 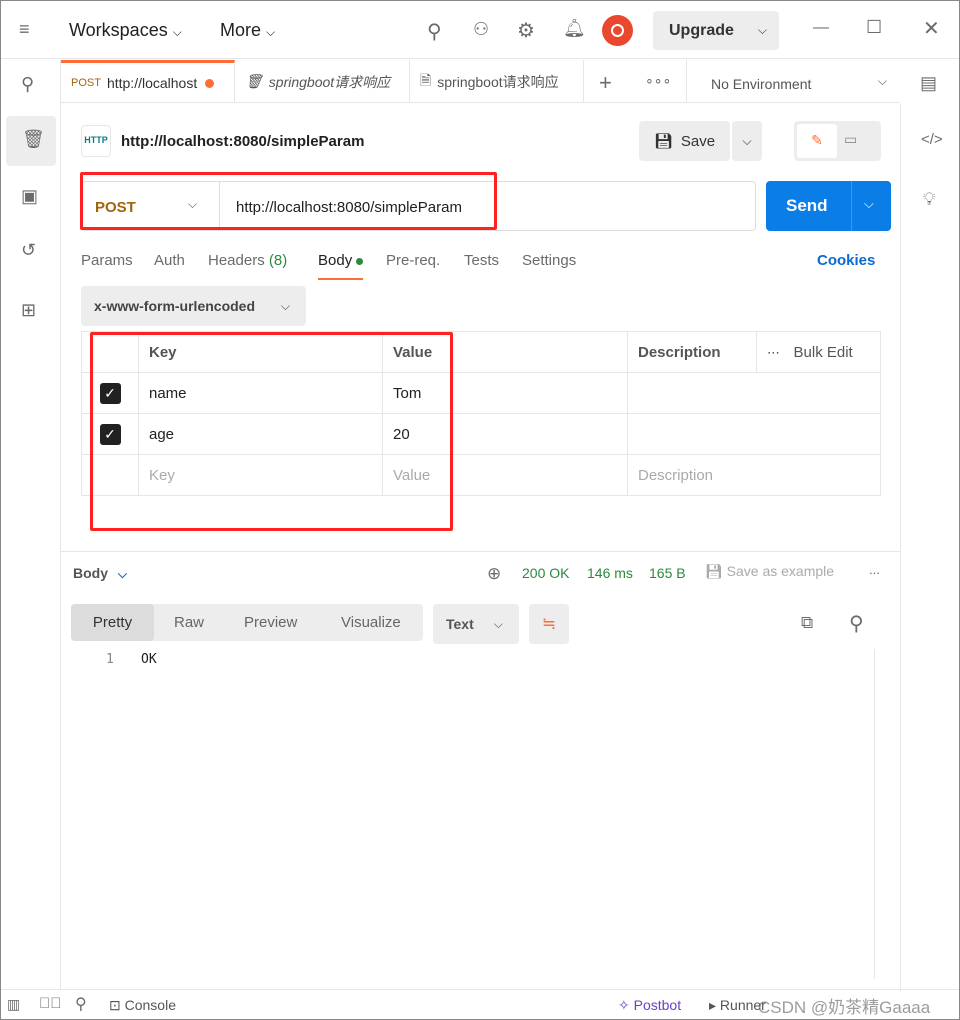 I want to click on tab-method: POST, so click(x=86, y=83).